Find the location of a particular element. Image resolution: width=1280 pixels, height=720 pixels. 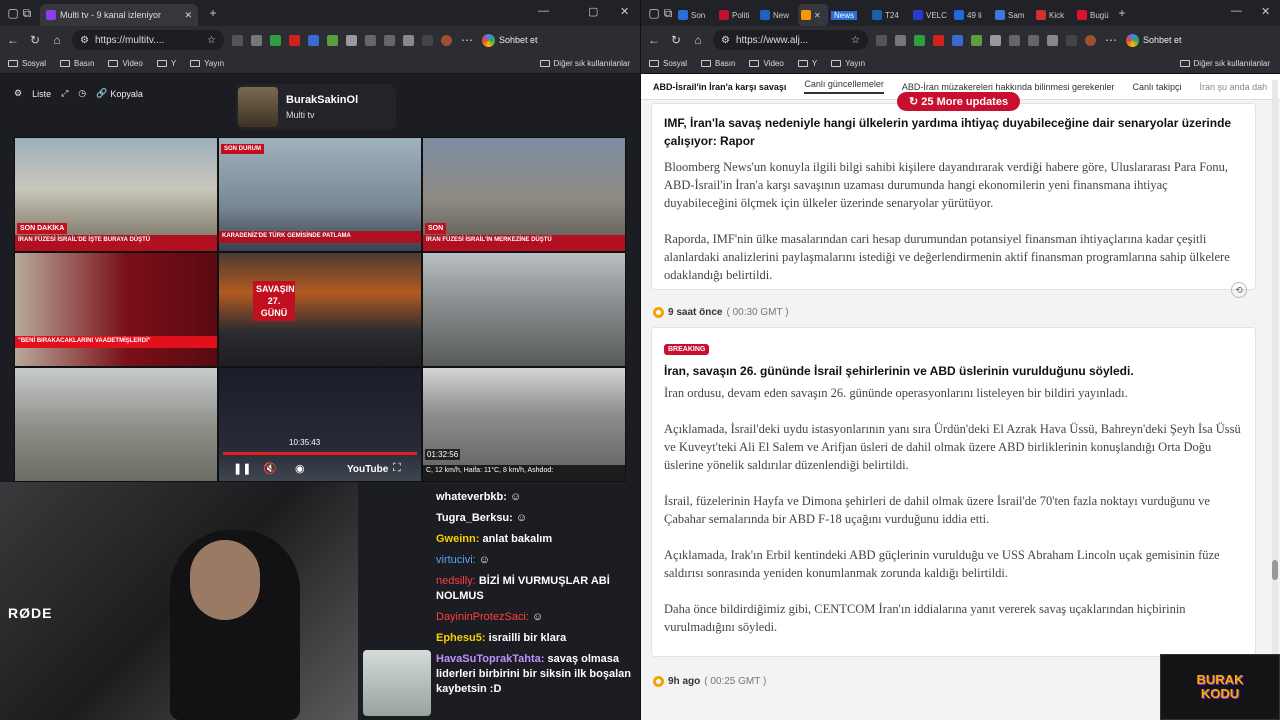

close-tab-icon: ✕ is located at coordinates (817, 15).